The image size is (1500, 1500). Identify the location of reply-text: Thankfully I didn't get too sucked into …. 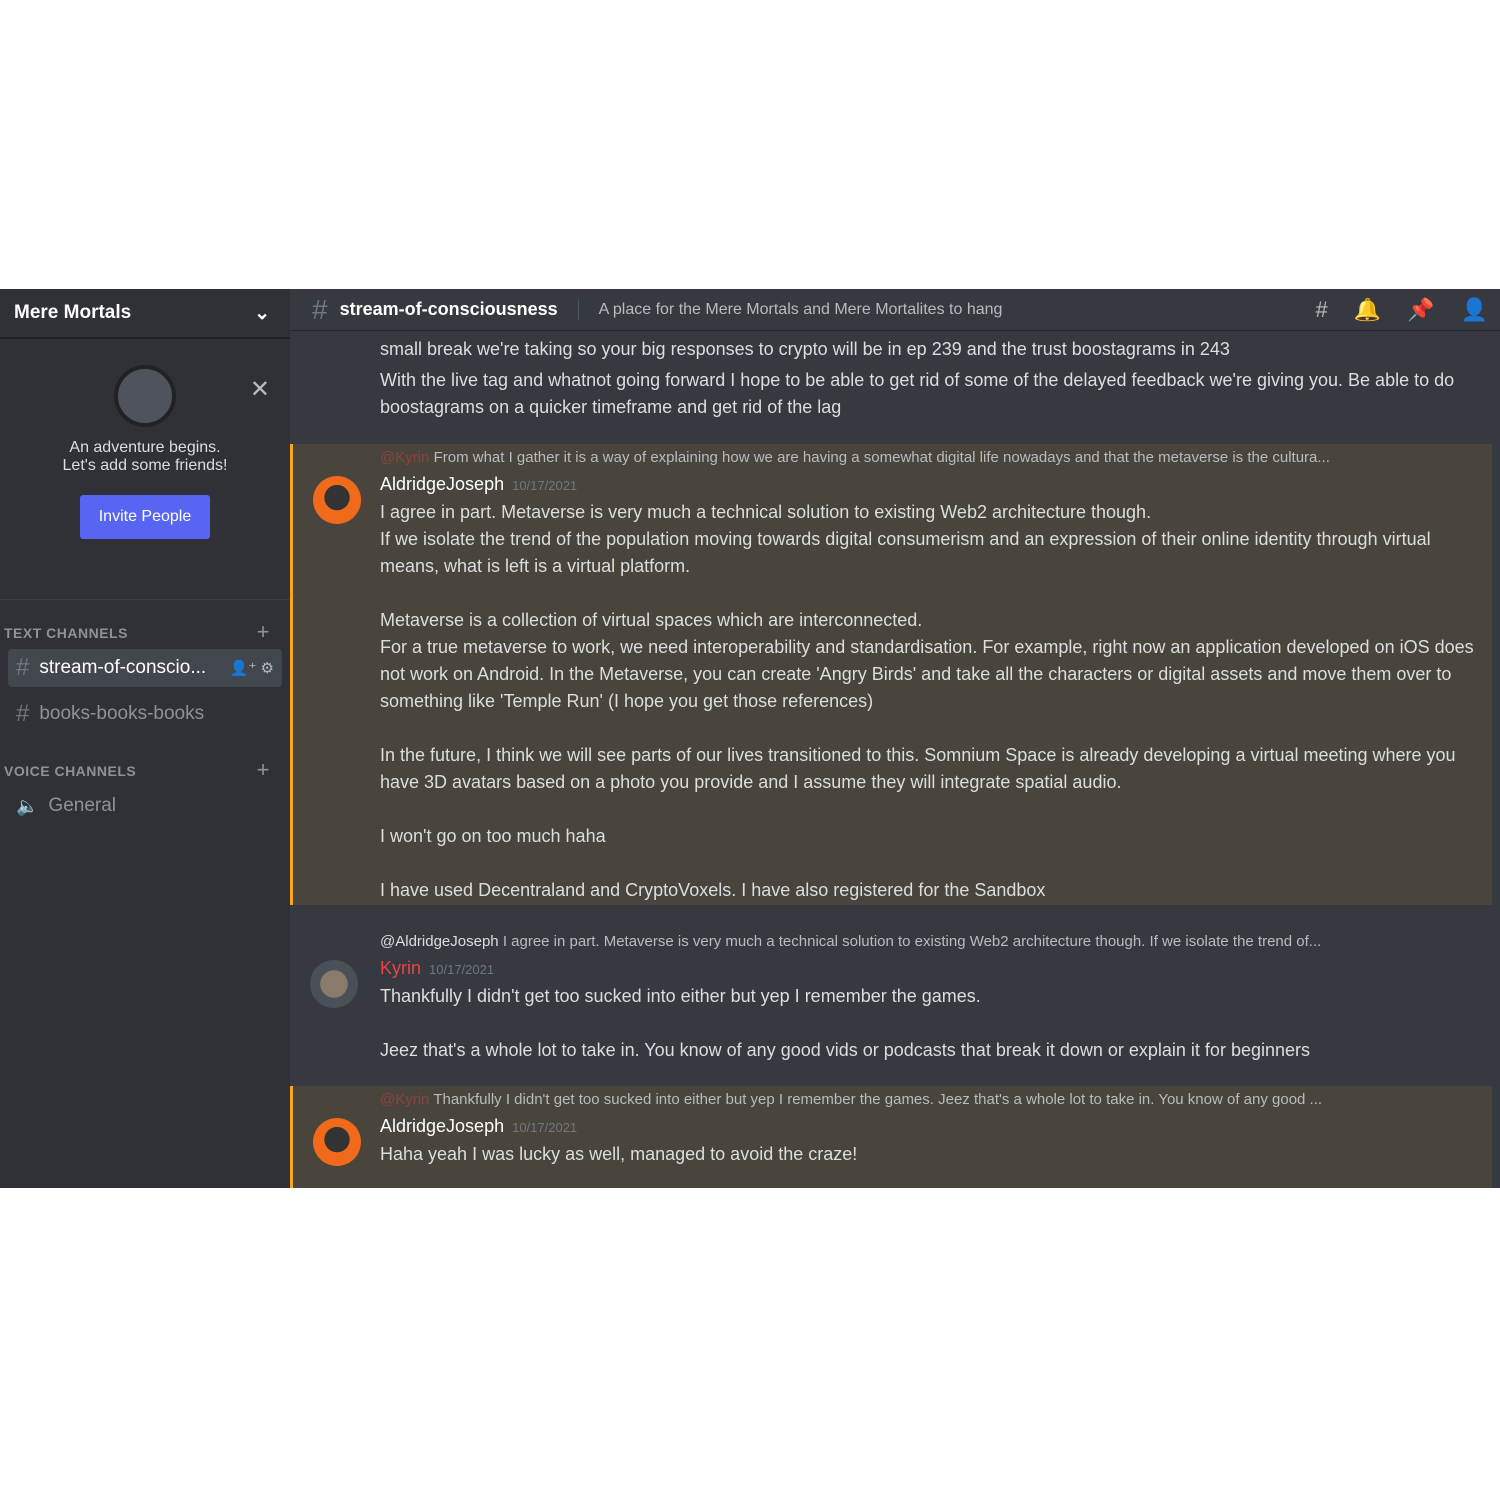
(878, 1099).